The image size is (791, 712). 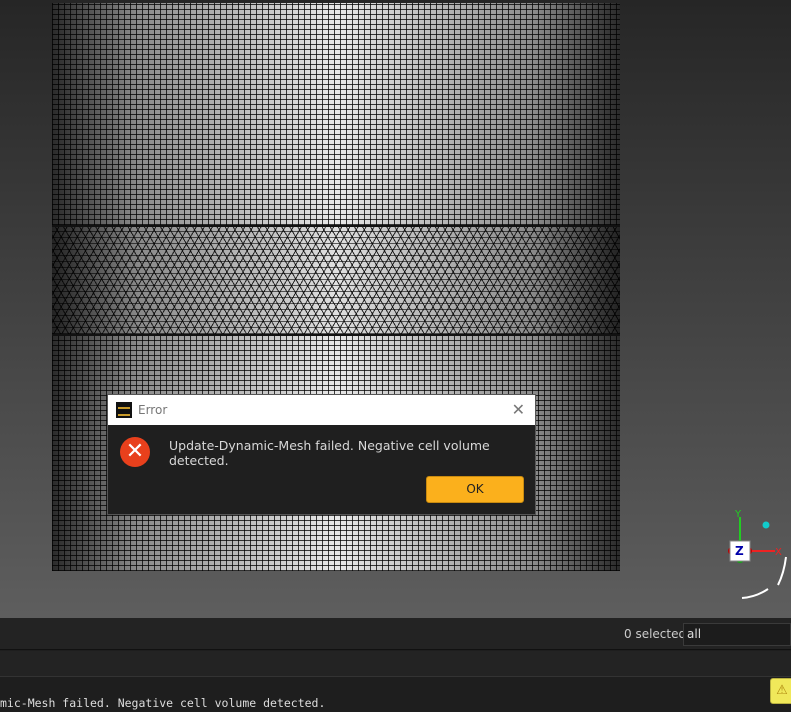 I want to click on y-axis-label: Y, so click(x=738, y=514).